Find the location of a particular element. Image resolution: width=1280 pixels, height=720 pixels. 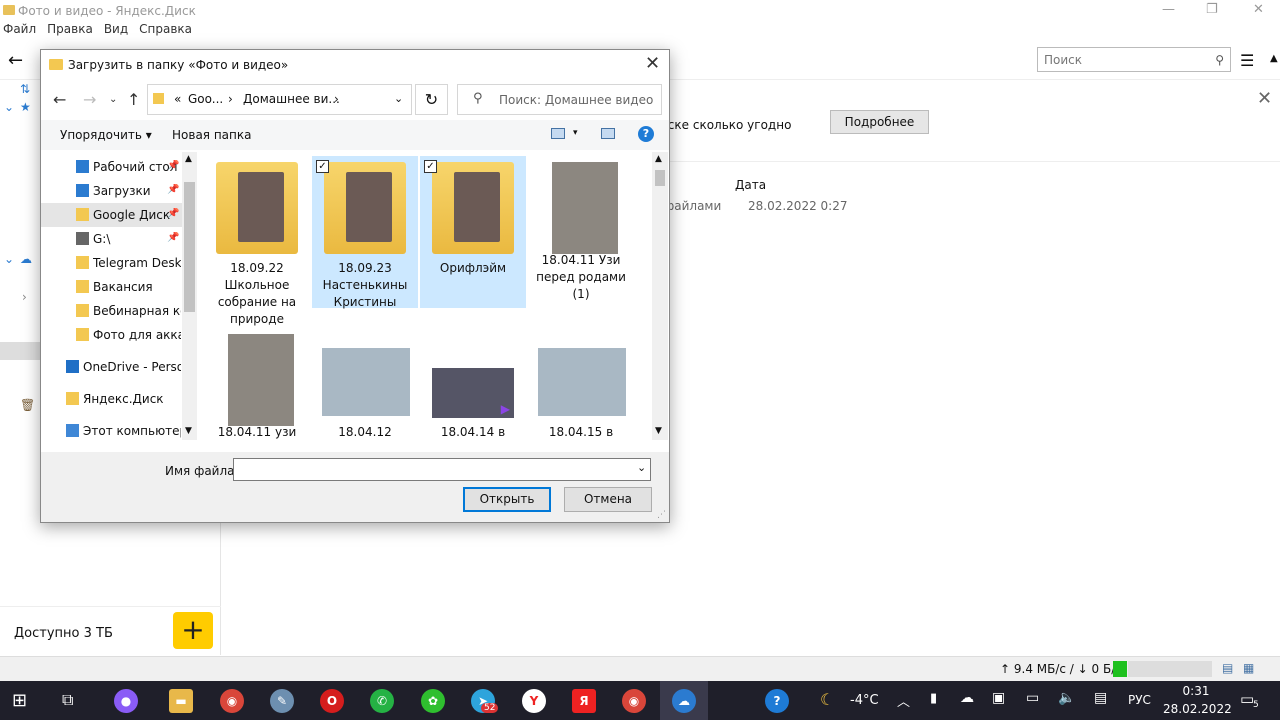

opera-icon: O is located at coordinates (332, 701).